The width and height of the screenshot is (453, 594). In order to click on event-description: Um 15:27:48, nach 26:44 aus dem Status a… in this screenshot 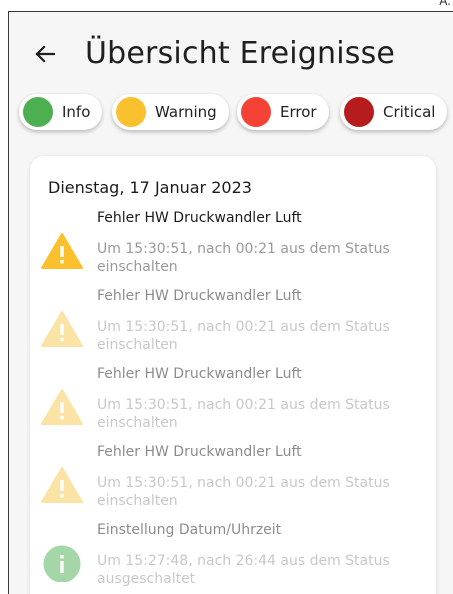, I will do `click(243, 570)`.